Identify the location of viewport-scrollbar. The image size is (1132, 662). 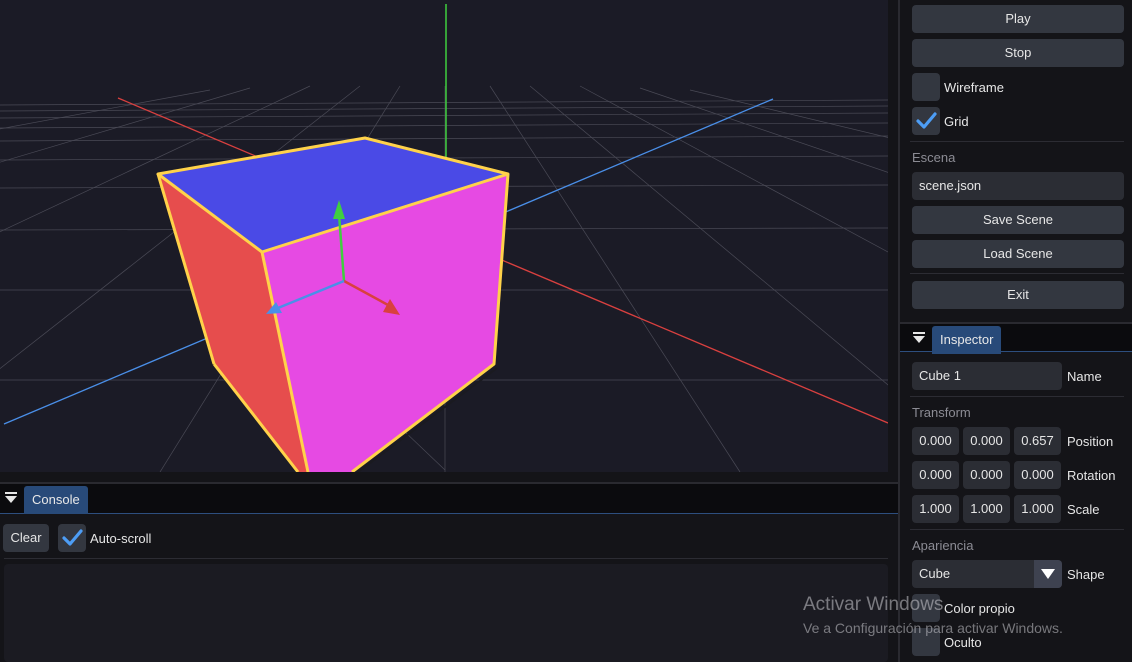
(893, 240).